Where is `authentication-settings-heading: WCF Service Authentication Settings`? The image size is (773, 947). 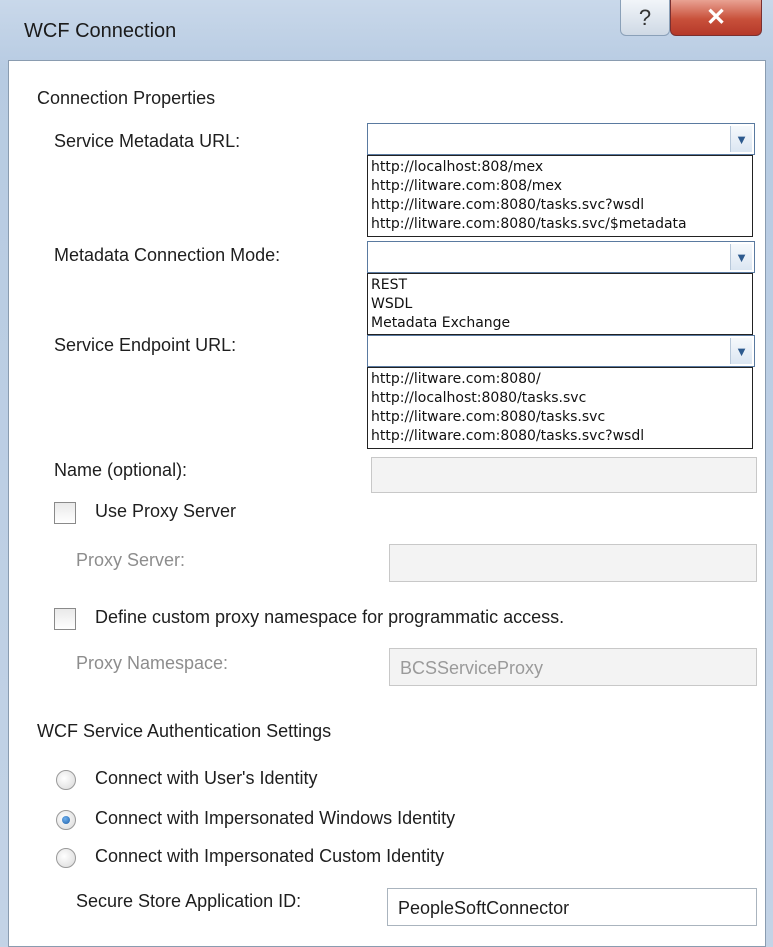 authentication-settings-heading: WCF Service Authentication Settings is located at coordinates (184, 731).